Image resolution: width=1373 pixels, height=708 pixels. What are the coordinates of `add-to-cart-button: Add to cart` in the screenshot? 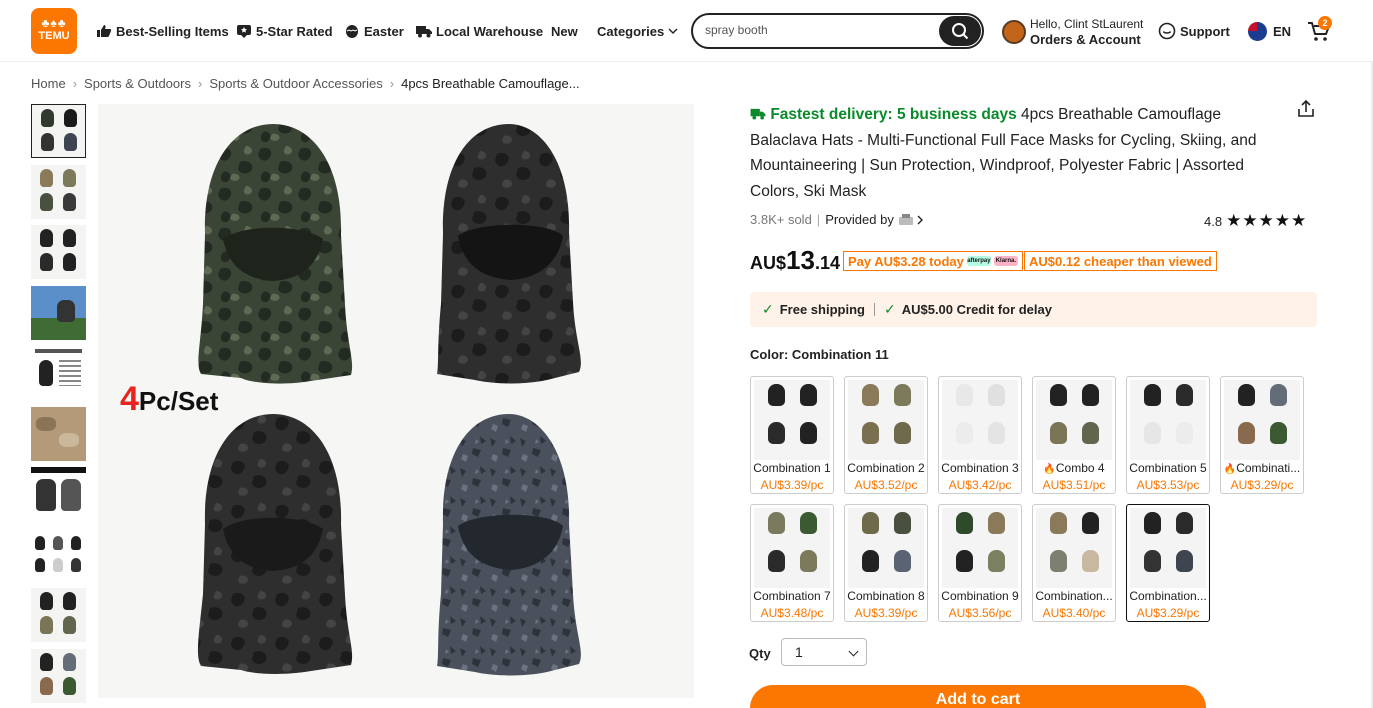 It's located at (978, 696).